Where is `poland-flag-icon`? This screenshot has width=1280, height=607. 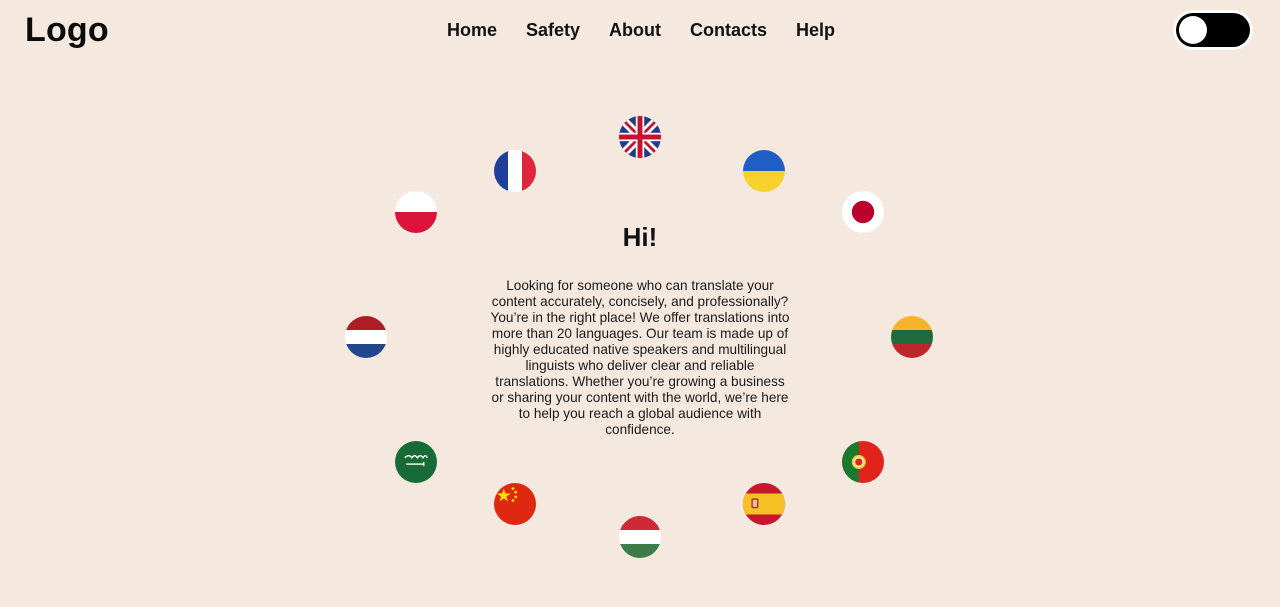
poland-flag-icon is located at coordinates (416, 212).